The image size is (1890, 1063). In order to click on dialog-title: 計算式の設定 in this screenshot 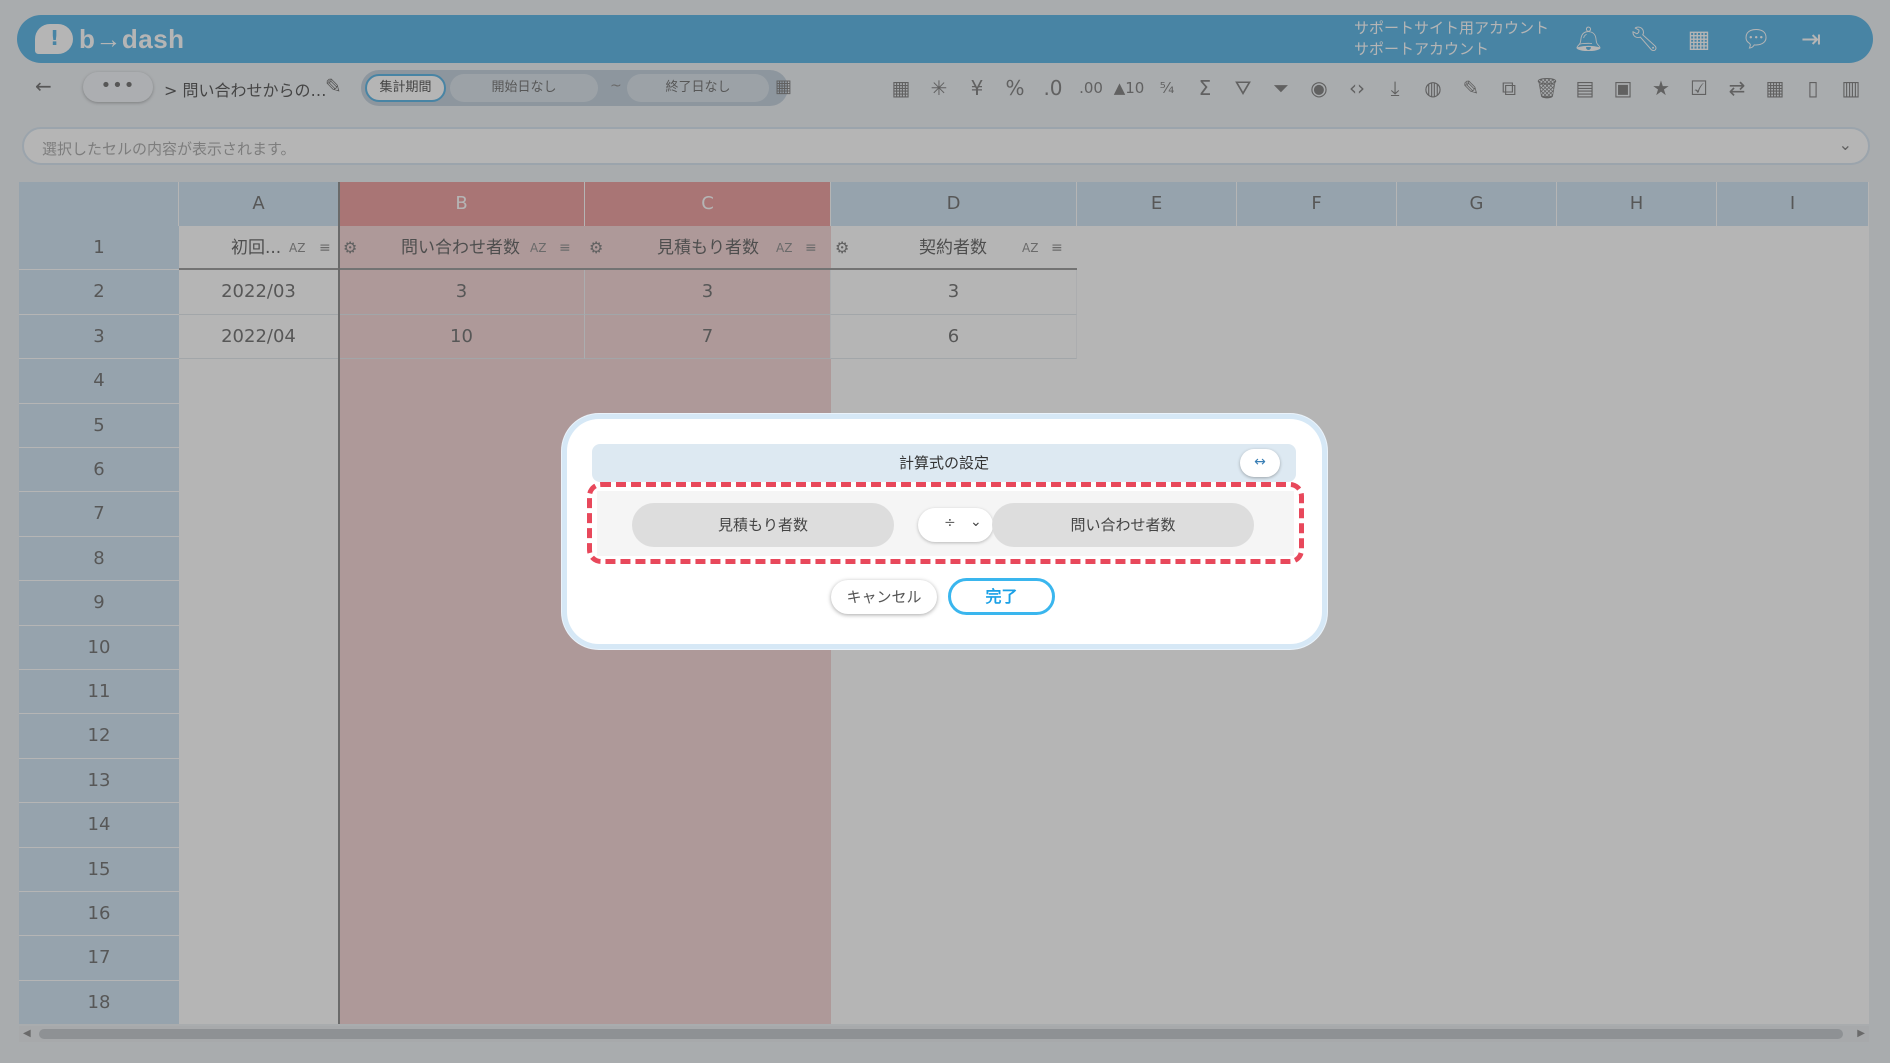, I will do `click(943, 463)`.